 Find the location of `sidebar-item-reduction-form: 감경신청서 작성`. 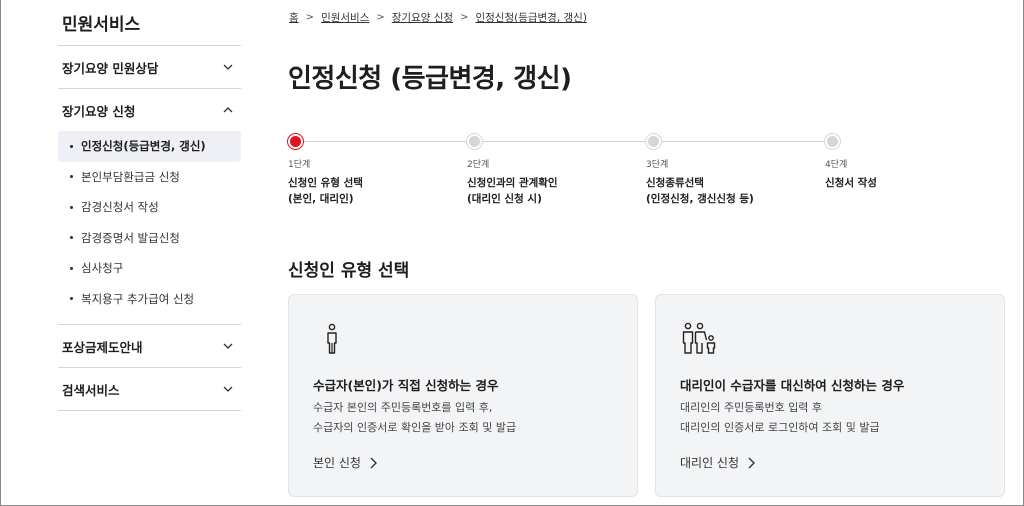

sidebar-item-reduction-form: 감경신청서 작성 is located at coordinates (149, 207).